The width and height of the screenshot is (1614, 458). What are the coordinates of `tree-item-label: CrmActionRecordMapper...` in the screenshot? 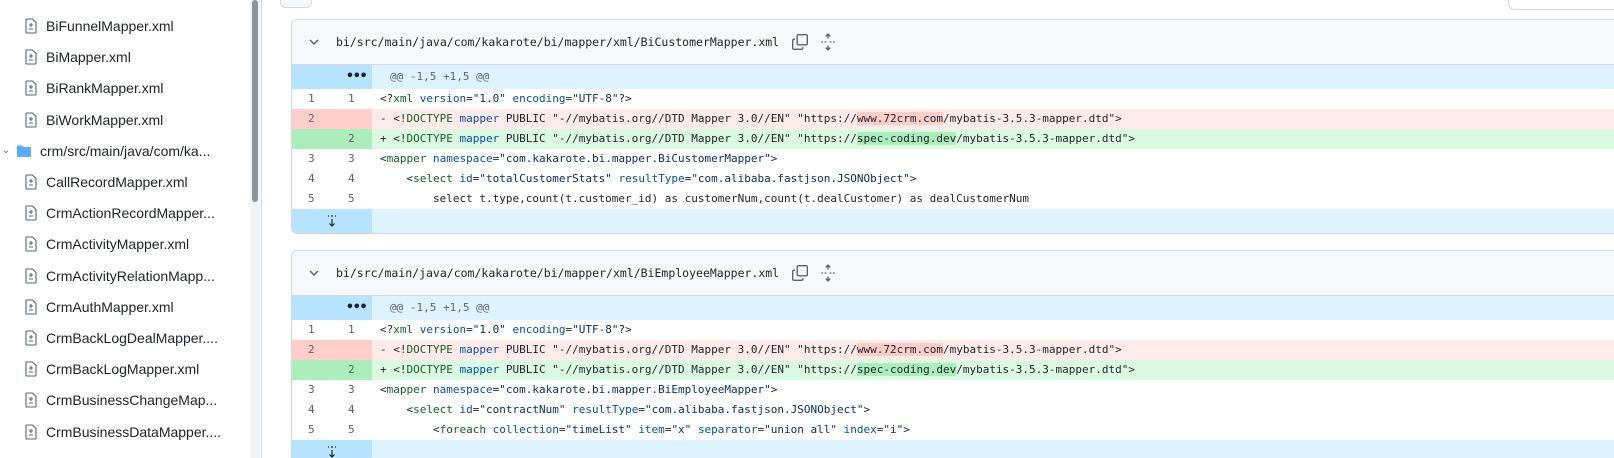 It's located at (130, 213).